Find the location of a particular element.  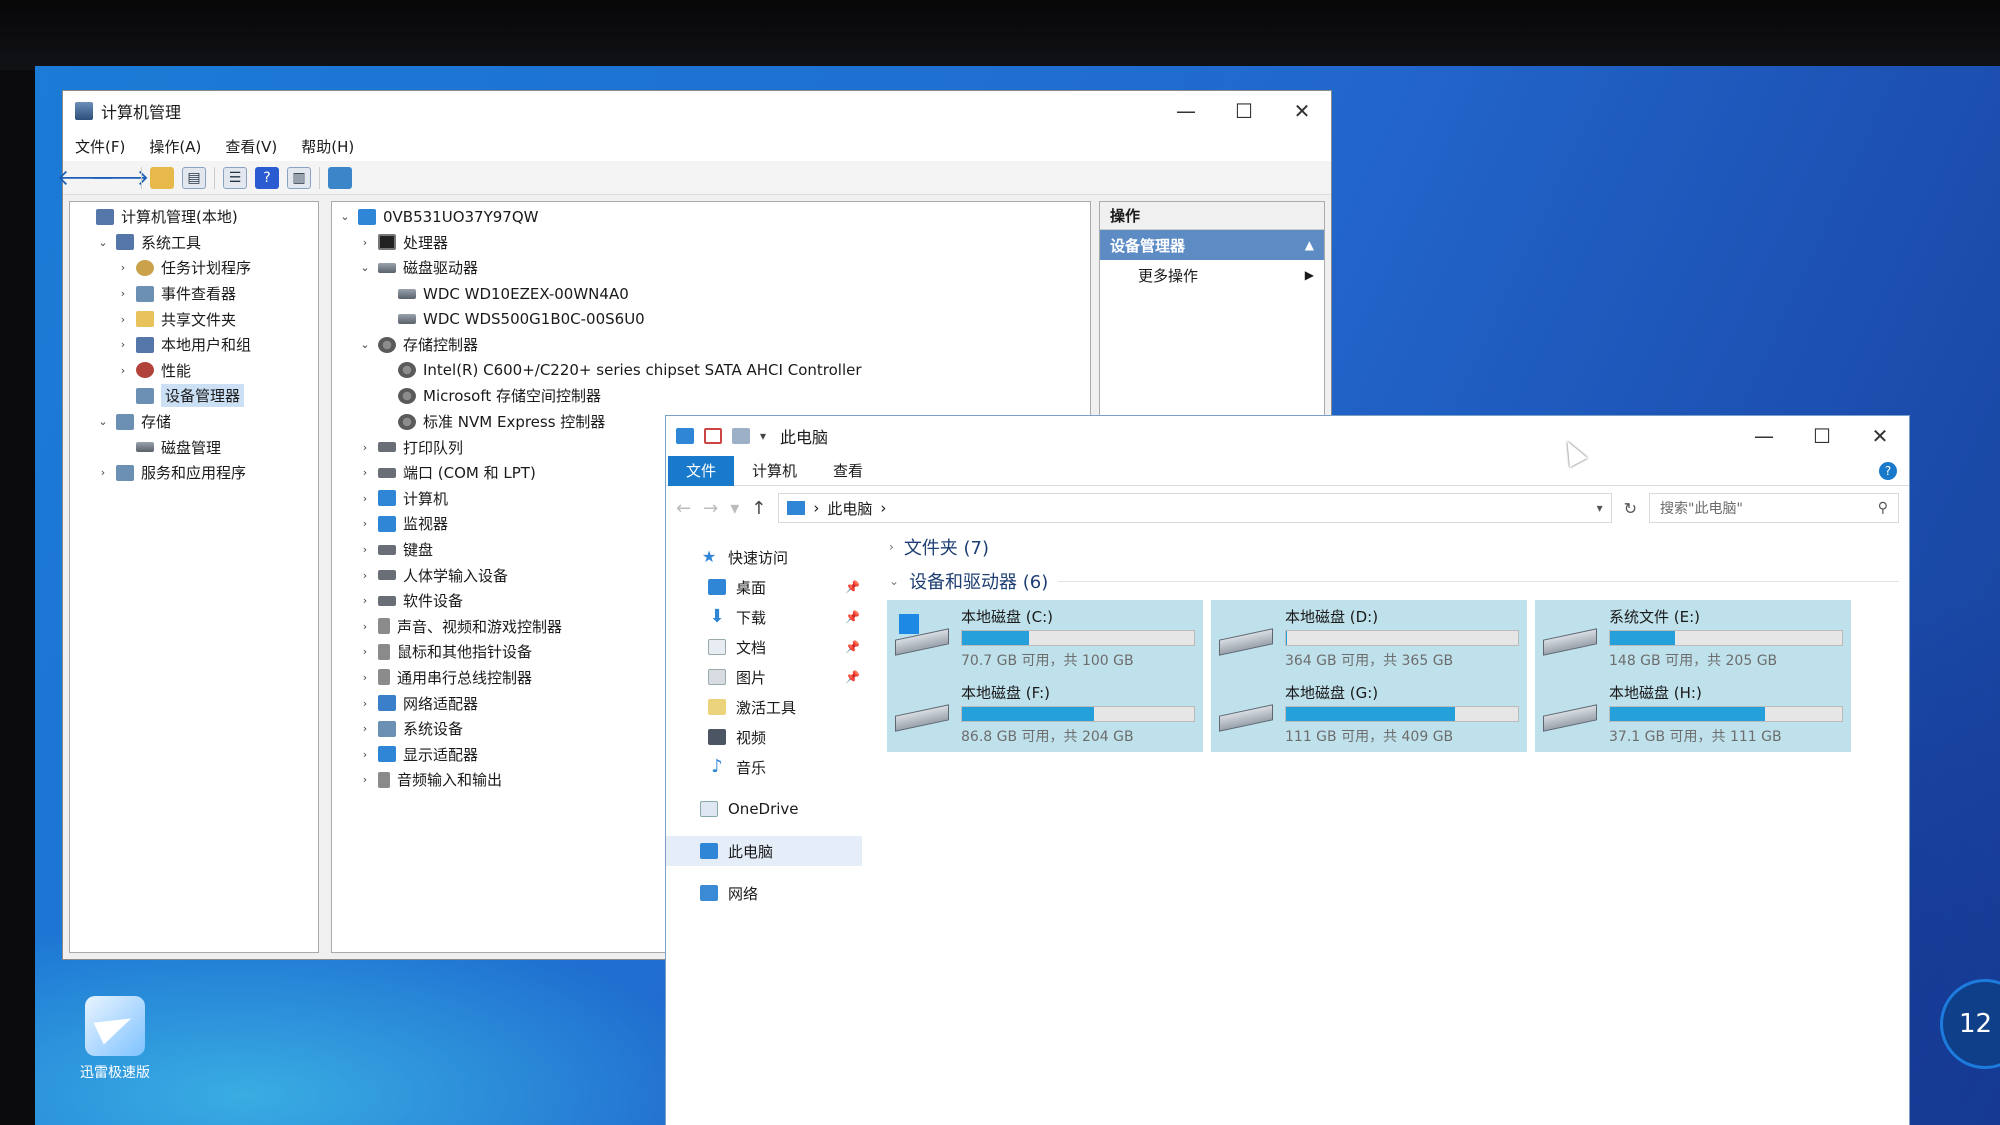

device-tree-item: ⌄ 0VB531UO37Y97QW is located at coordinates (711, 217).